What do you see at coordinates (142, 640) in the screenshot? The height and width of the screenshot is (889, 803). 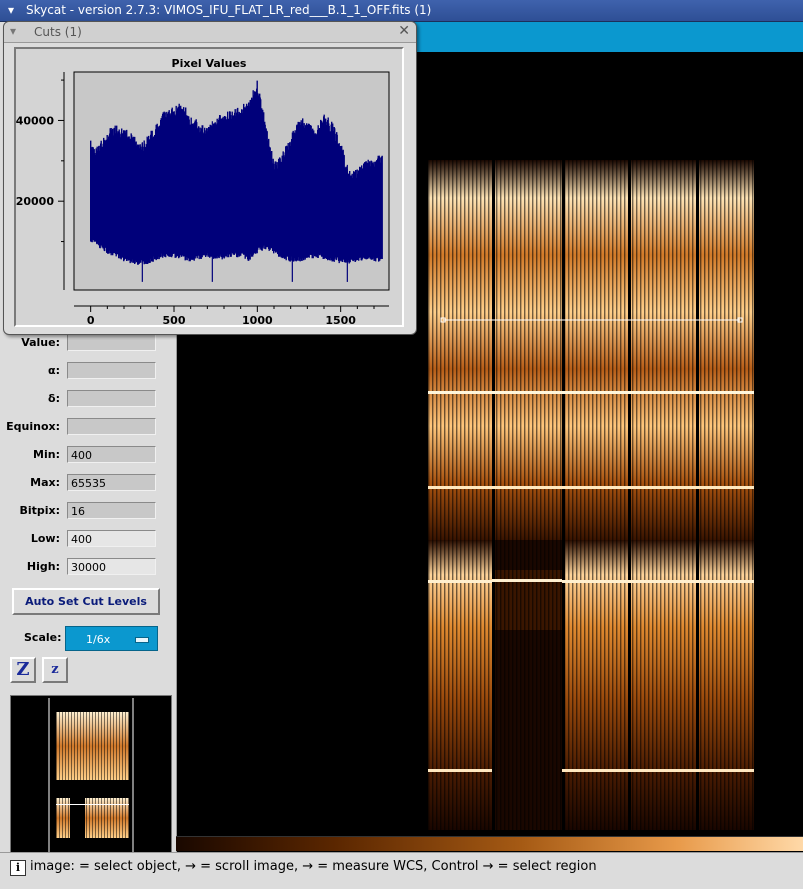 I see `menu-indicator-icon` at bounding box center [142, 640].